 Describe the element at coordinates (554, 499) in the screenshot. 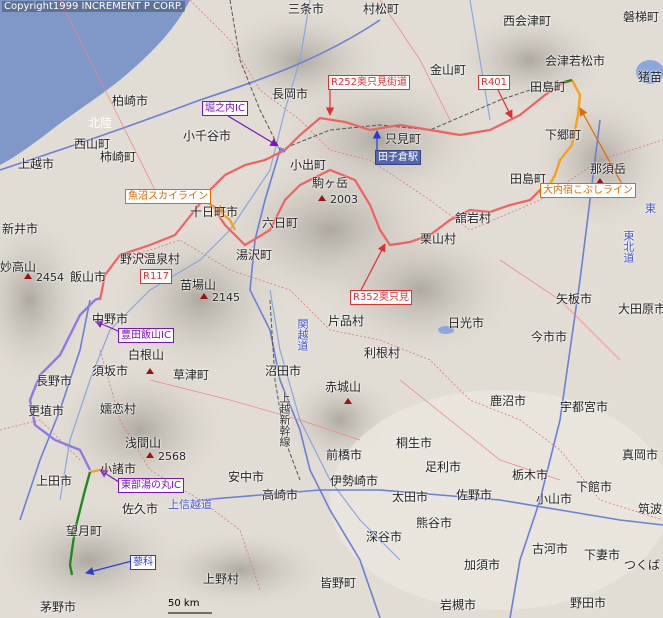

I see `place-label: 小山市` at that location.